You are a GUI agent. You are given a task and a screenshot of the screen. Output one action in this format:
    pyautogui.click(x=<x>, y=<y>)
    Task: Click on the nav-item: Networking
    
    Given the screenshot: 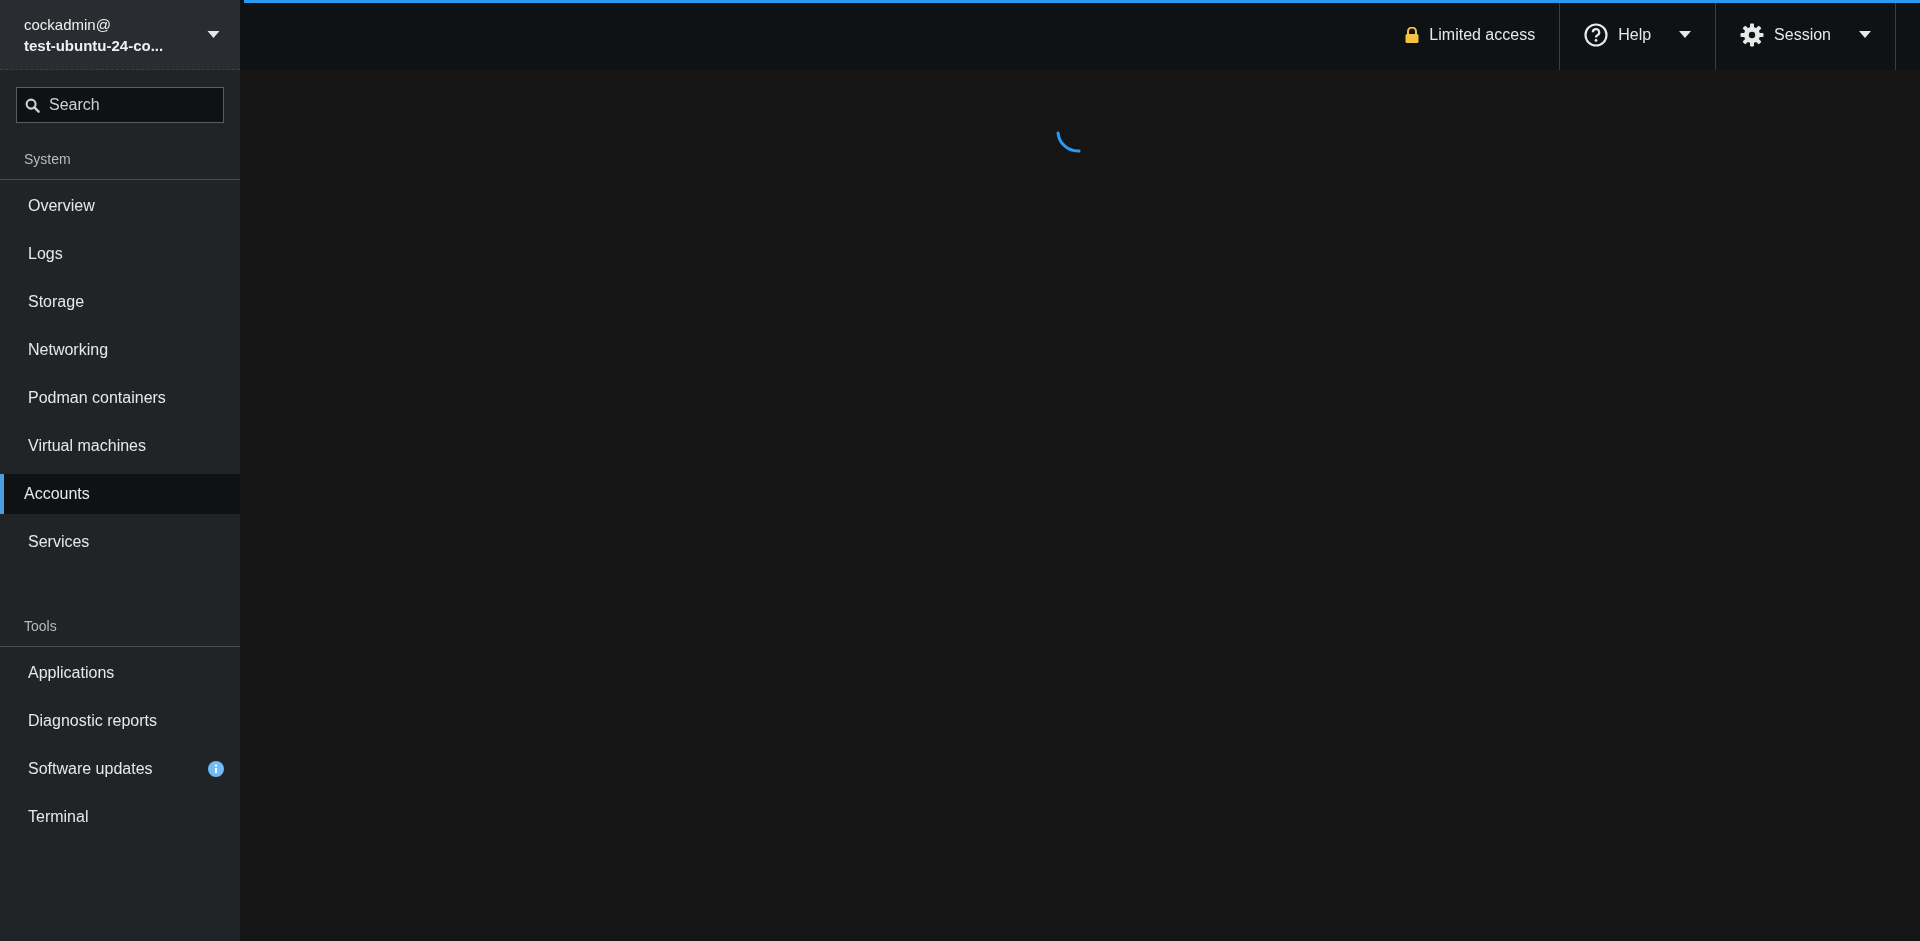 What is the action you would take?
    pyautogui.click(x=120, y=350)
    